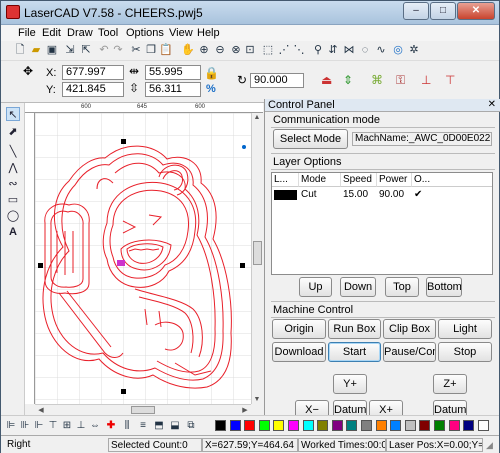  I want to click on save-icon: ▣, so click(52, 50).